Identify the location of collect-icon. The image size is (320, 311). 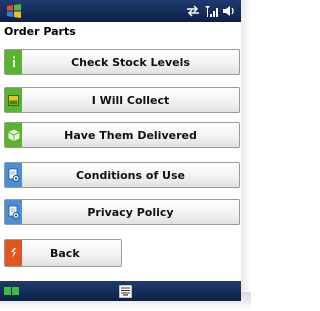
(13, 100).